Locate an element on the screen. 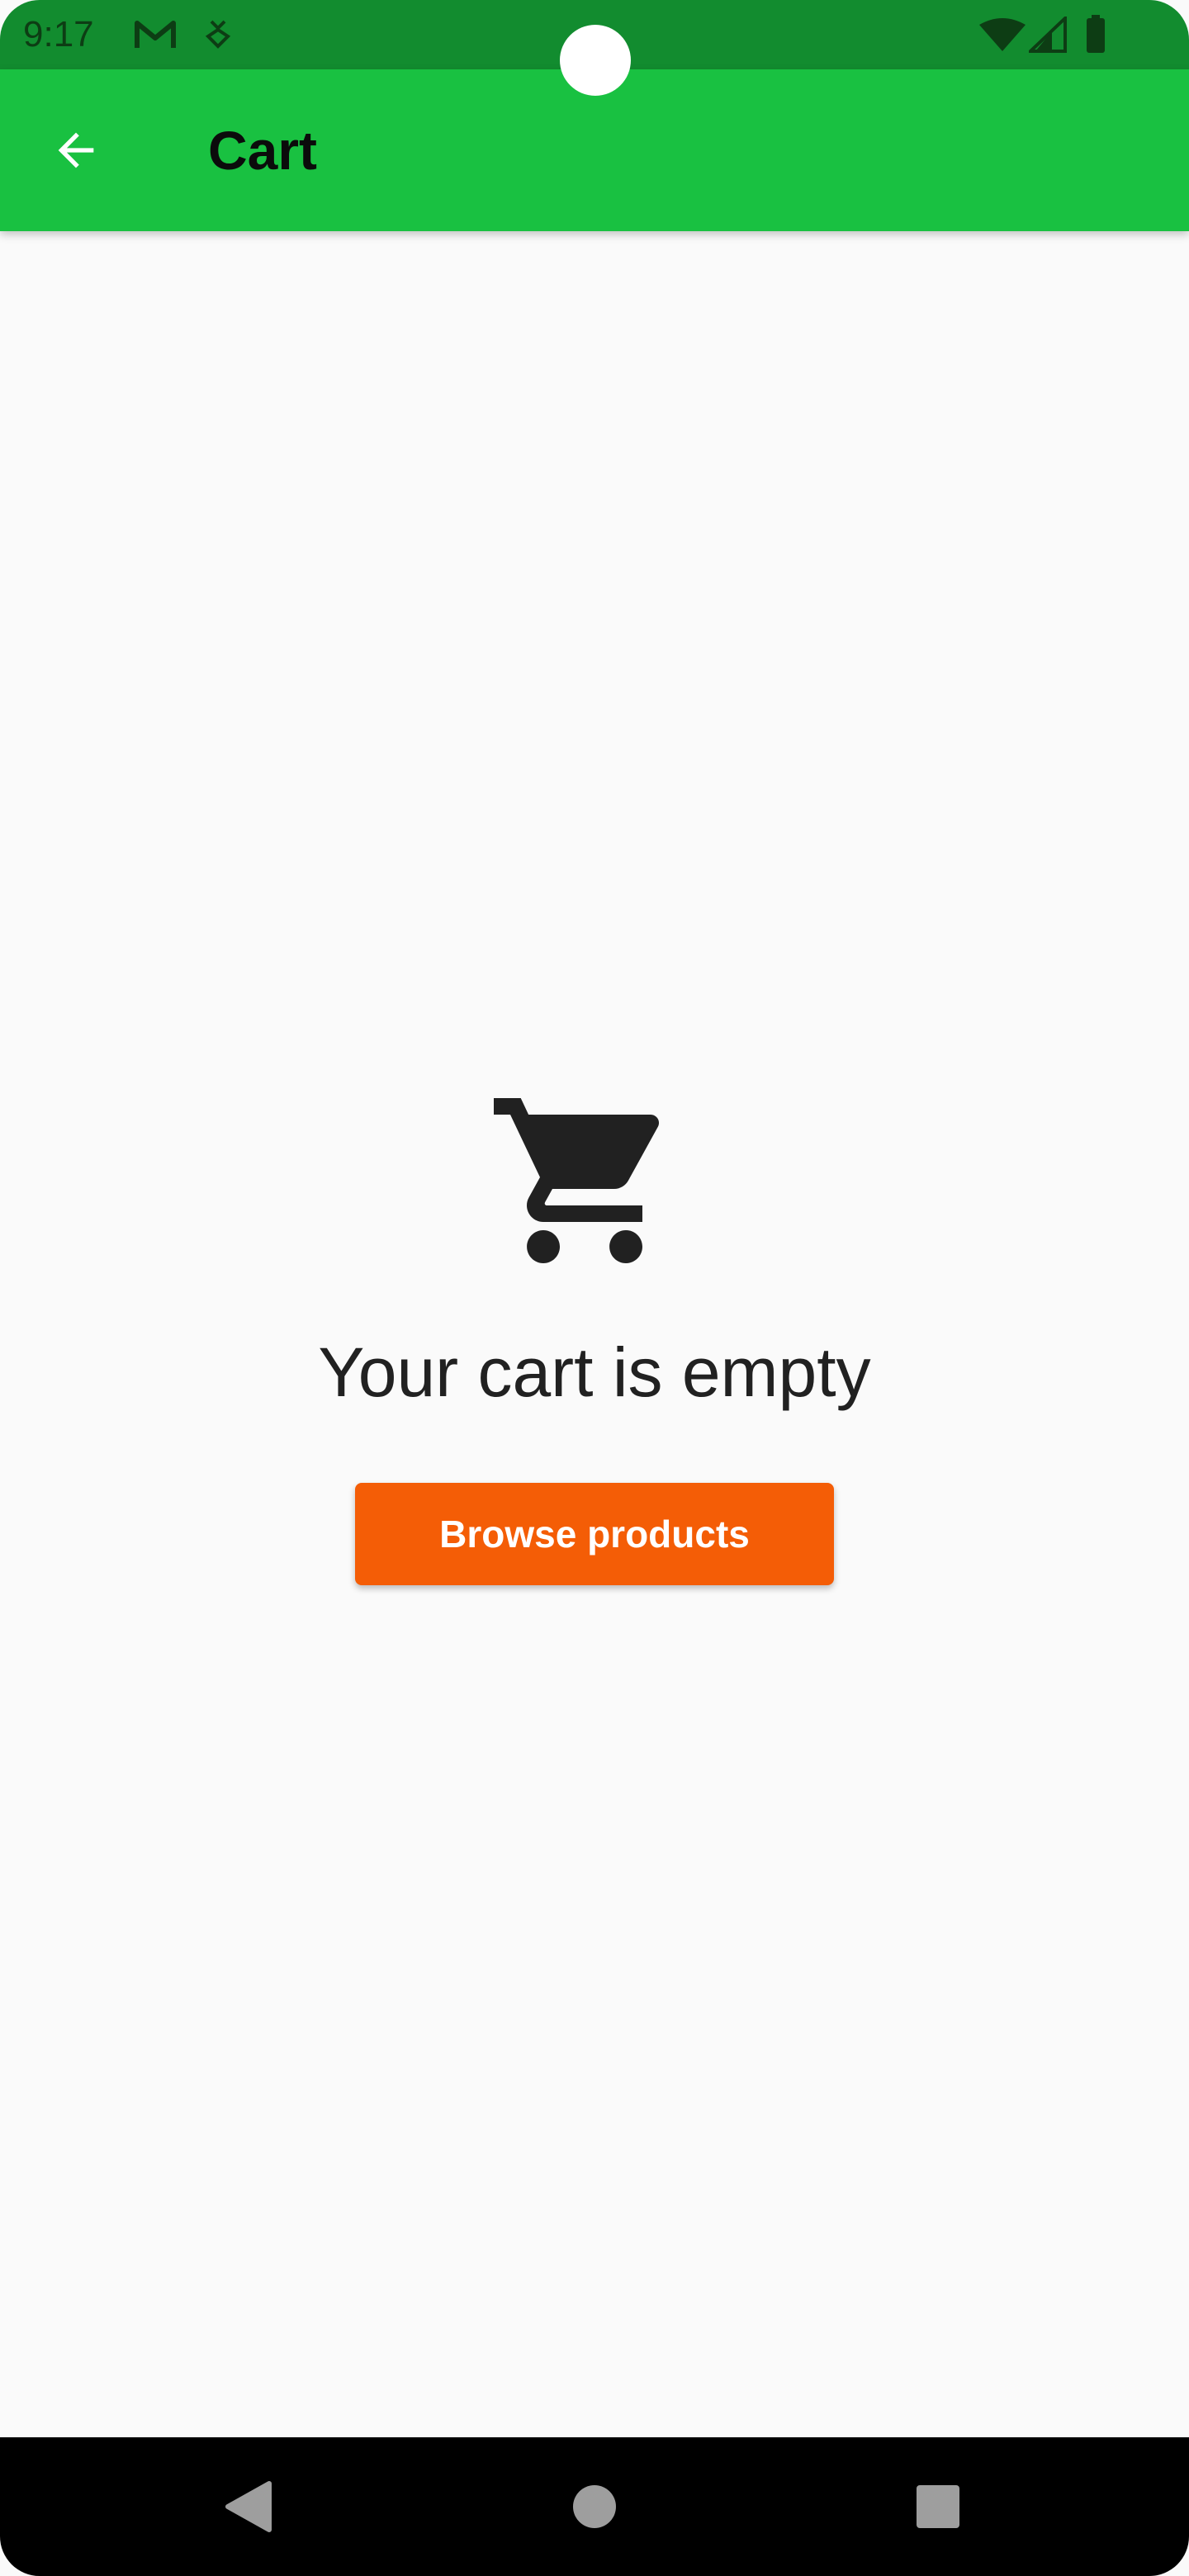  wifi-icon is located at coordinates (1002, 34).